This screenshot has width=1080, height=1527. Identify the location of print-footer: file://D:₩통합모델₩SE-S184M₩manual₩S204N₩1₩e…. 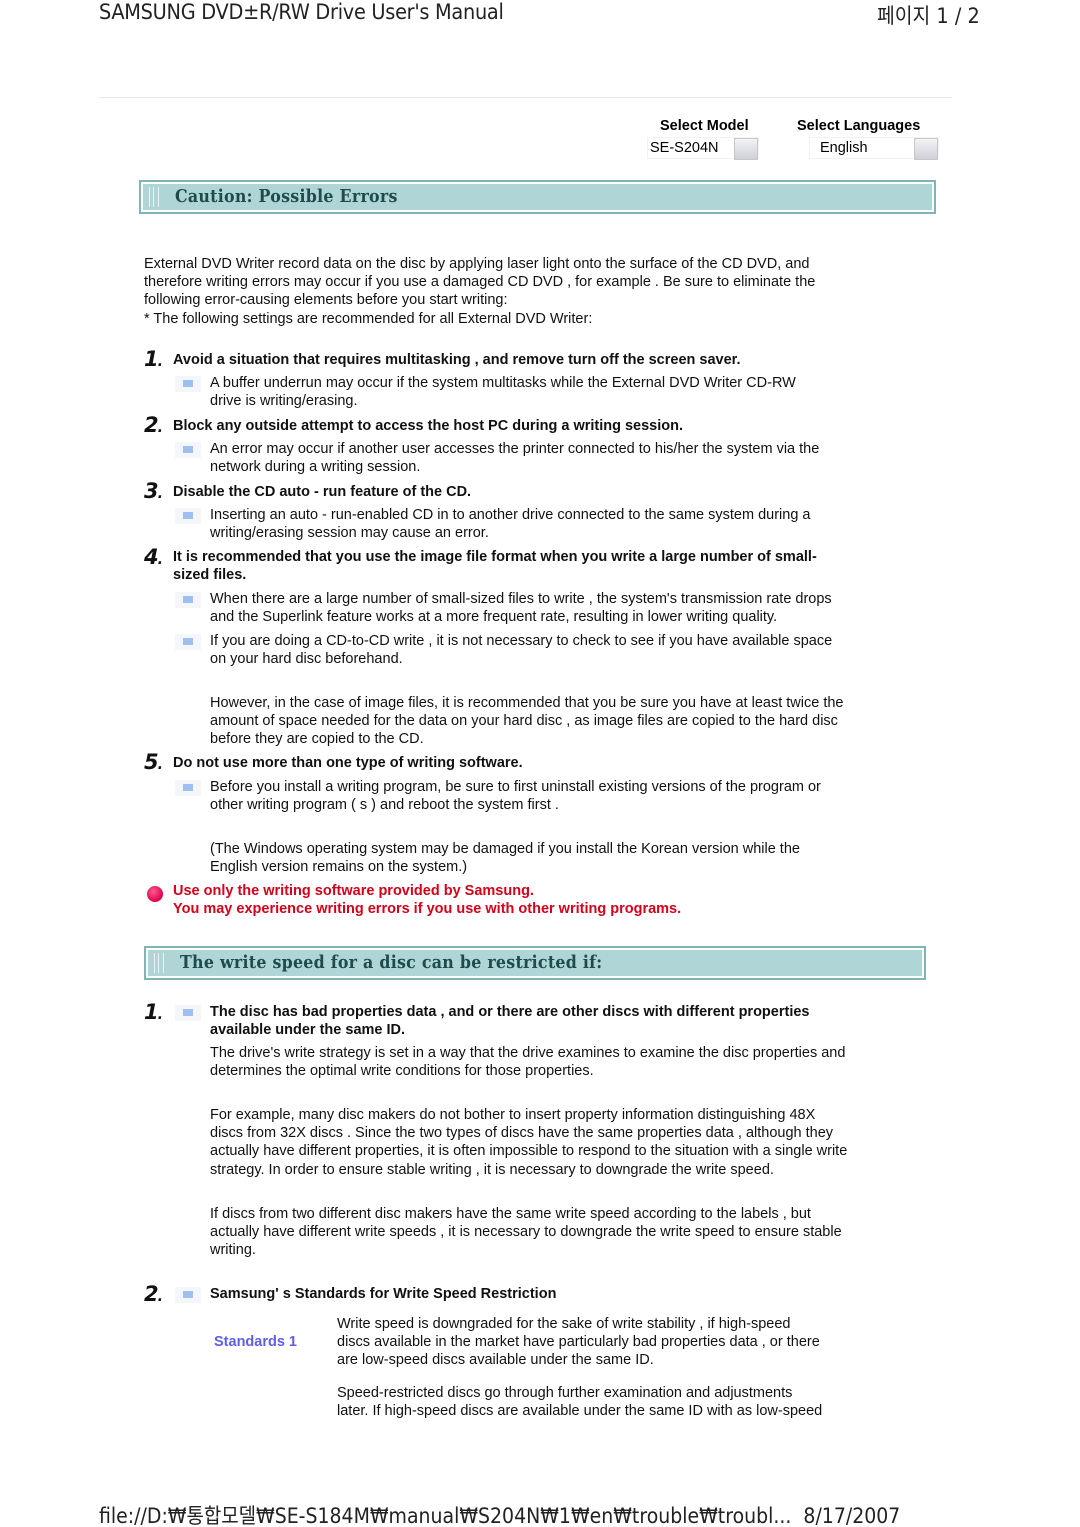
(499, 1513).